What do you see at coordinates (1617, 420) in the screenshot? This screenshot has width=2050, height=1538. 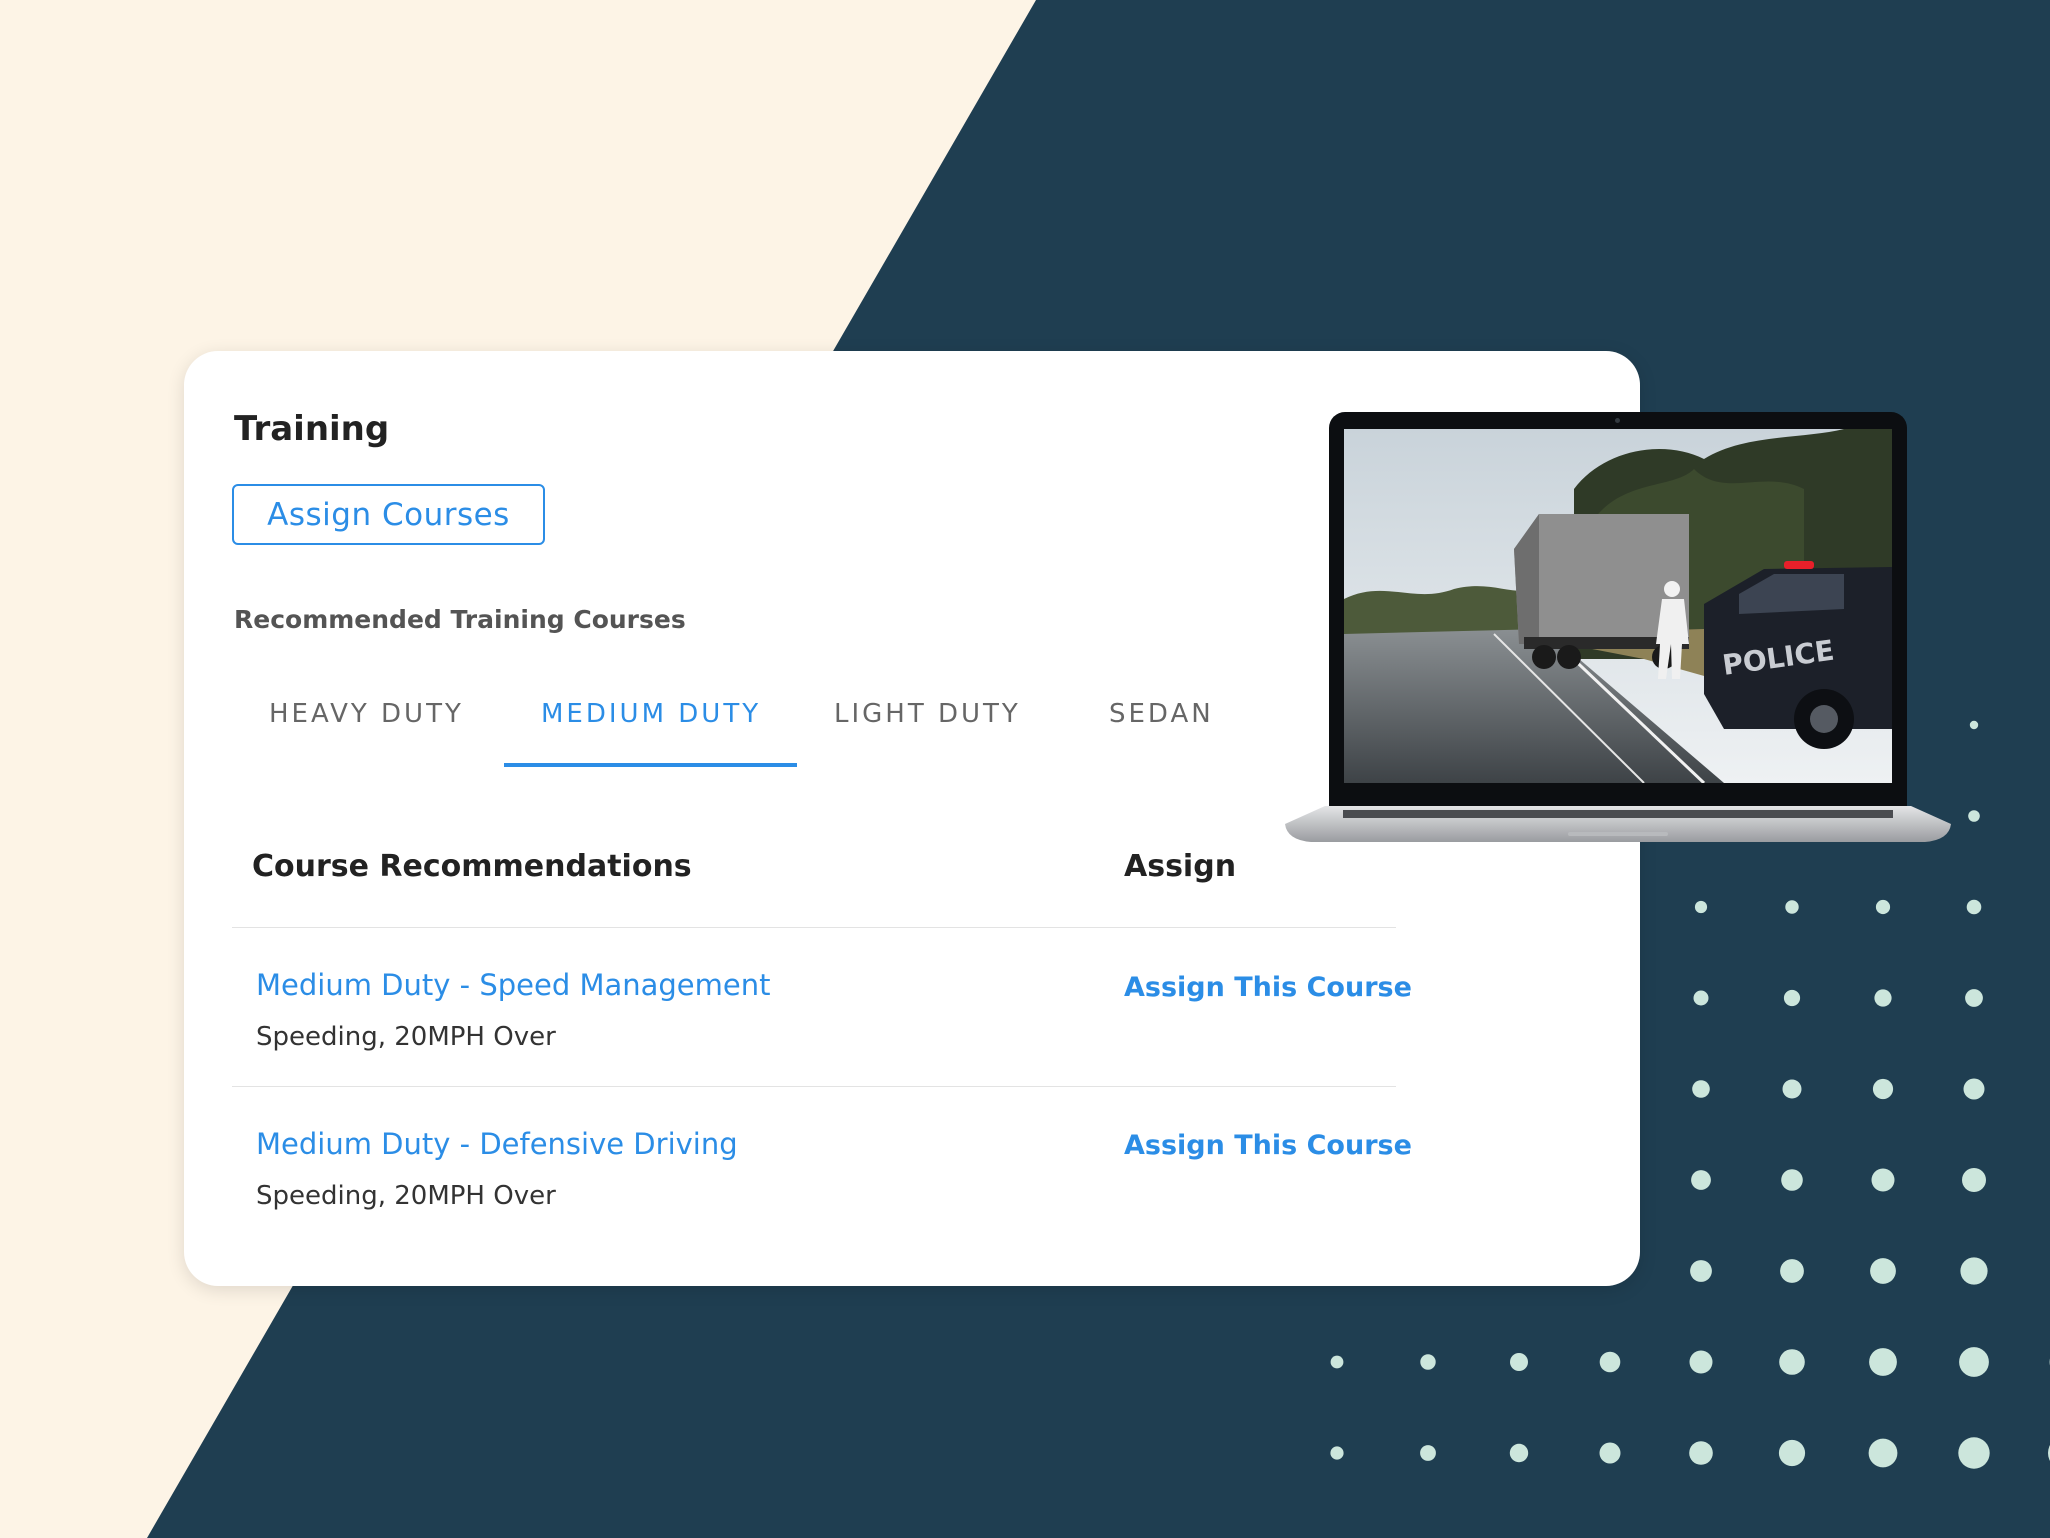 I see `camera-icon` at bounding box center [1617, 420].